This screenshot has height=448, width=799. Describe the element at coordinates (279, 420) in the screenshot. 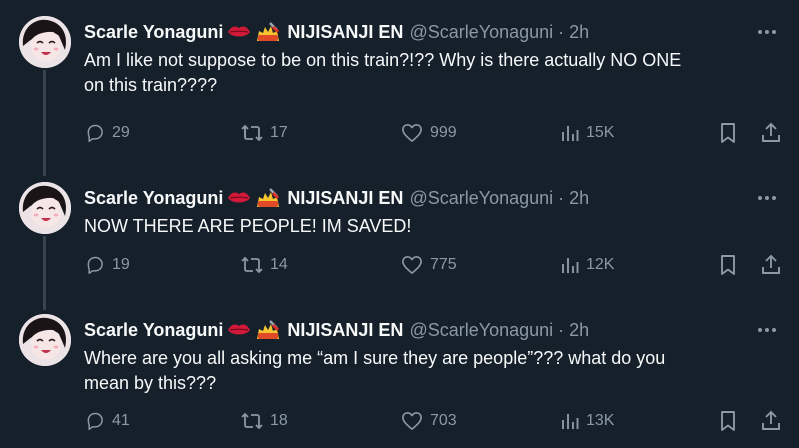

I see `retweet-count: 18` at that location.